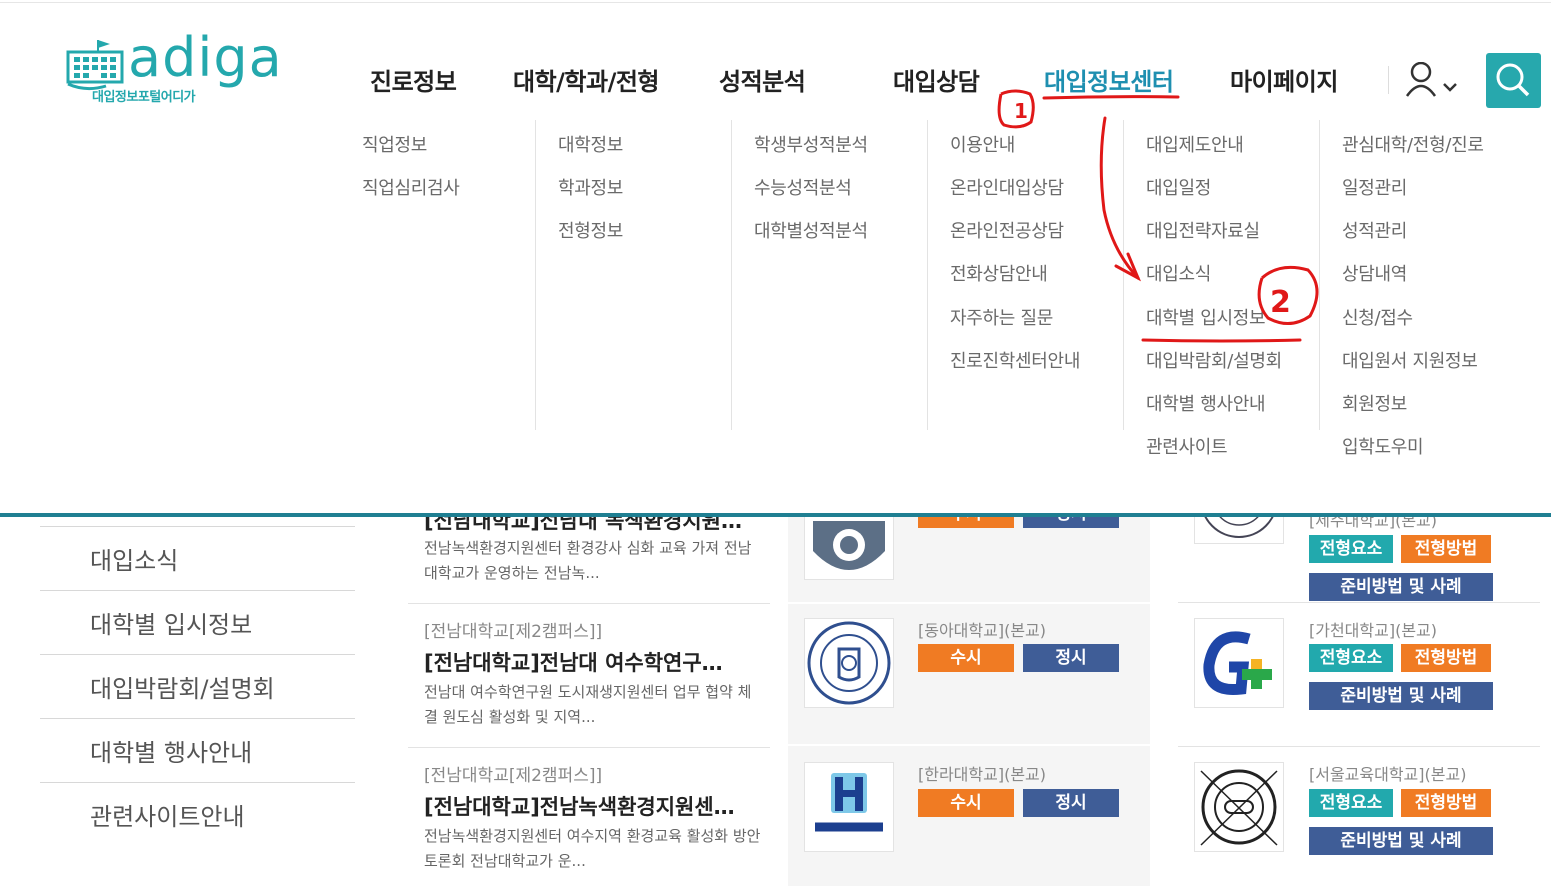 The image size is (1551, 886). I want to click on sidebar-item-label: 대입소식, so click(134, 561).